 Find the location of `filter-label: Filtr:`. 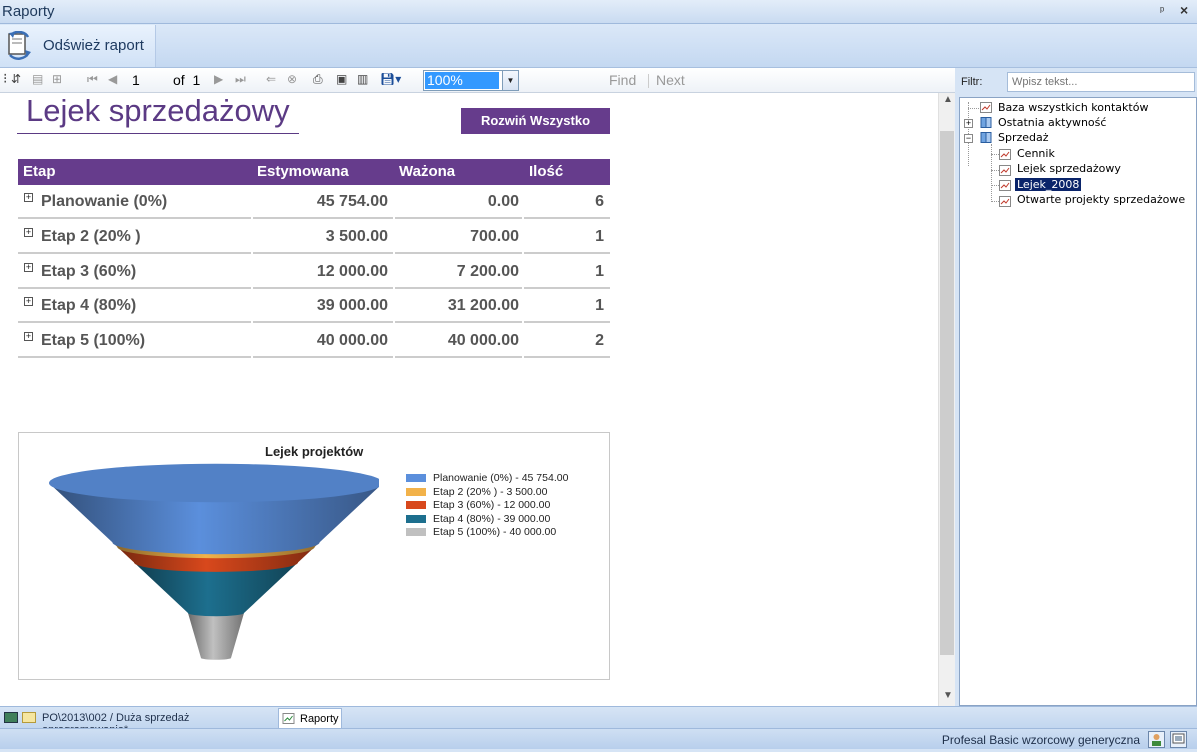

filter-label: Filtr: is located at coordinates (972, 82).